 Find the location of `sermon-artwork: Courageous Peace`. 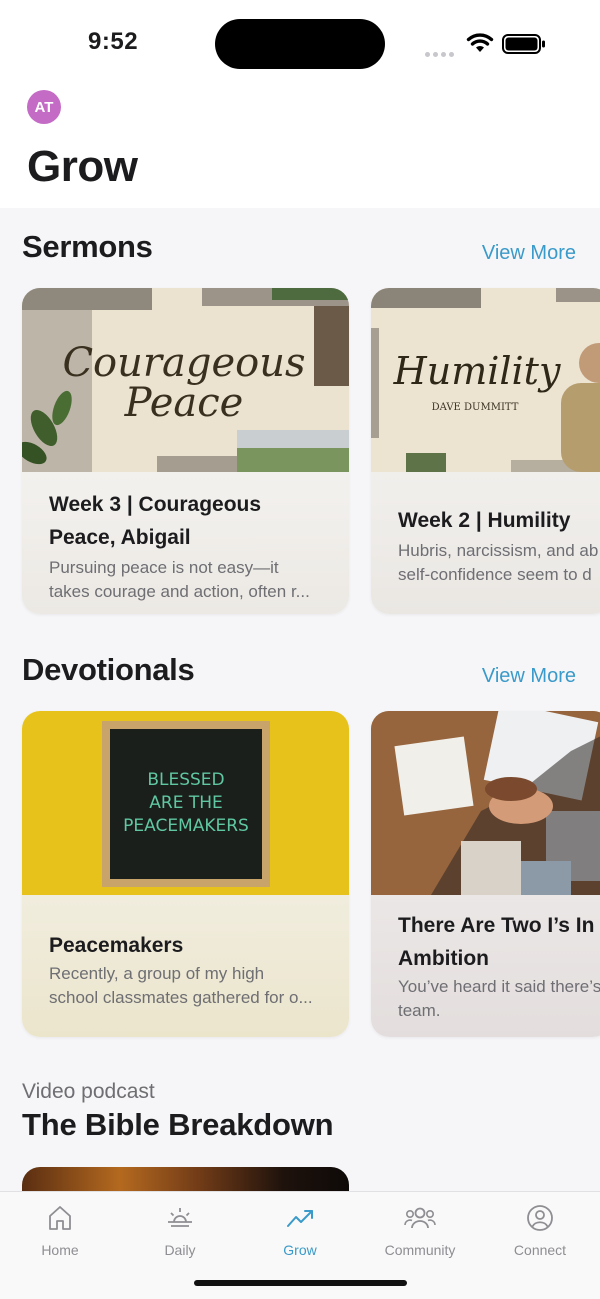

sermon-artwork: Courageous Peace is located at coordinates (185, 380).